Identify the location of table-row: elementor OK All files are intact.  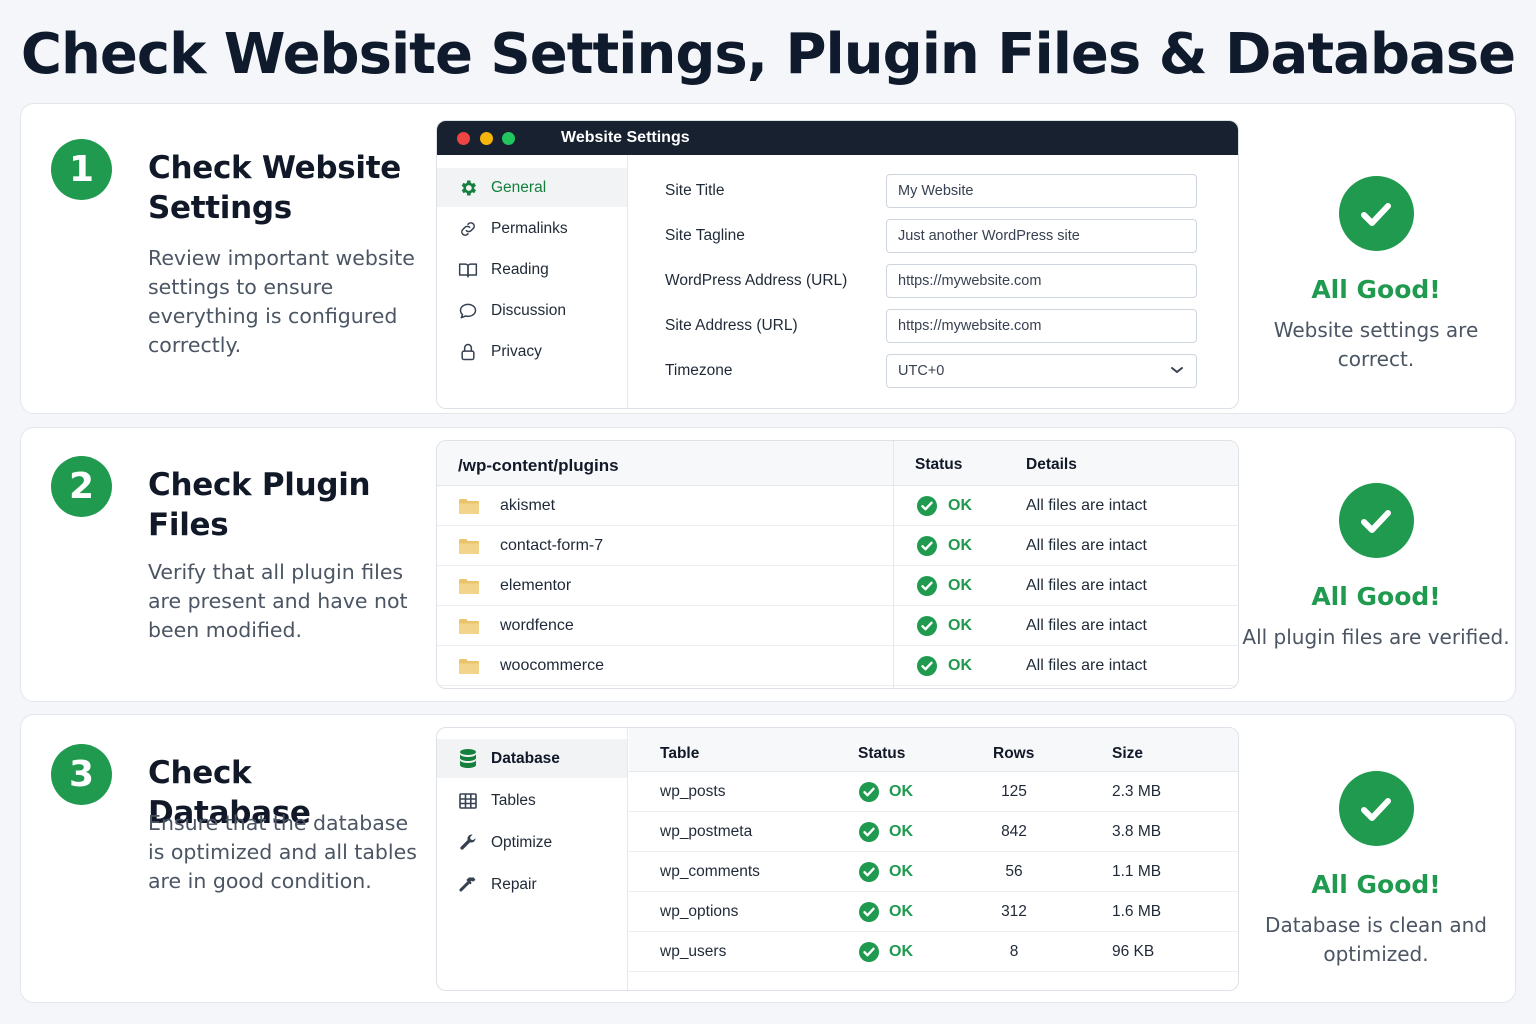
(837, 586).